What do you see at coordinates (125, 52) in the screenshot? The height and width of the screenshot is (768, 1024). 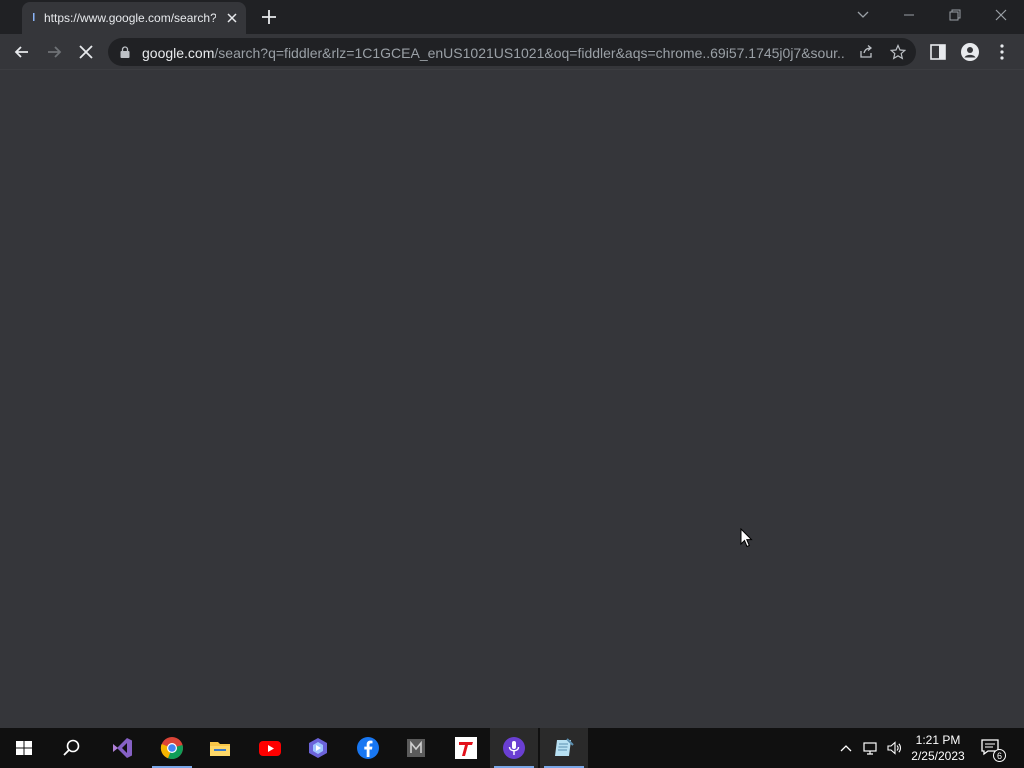 I see `lock-icon` at bounding box center [125, 52].